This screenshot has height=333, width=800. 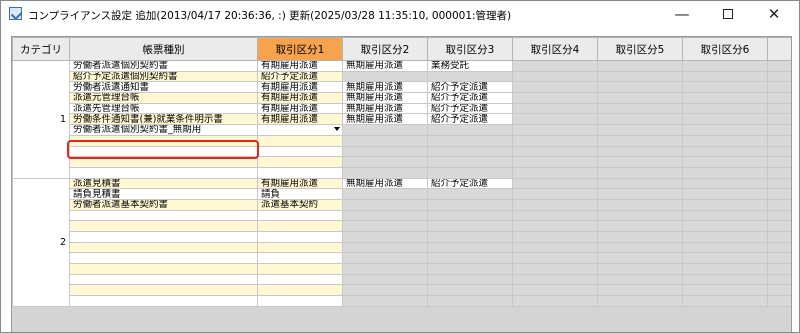 What do you see at coordinates (555, 49) in the screenshot?
I see `header-transaction-type-4: 取引区分4` at bounding box center [555, 49].